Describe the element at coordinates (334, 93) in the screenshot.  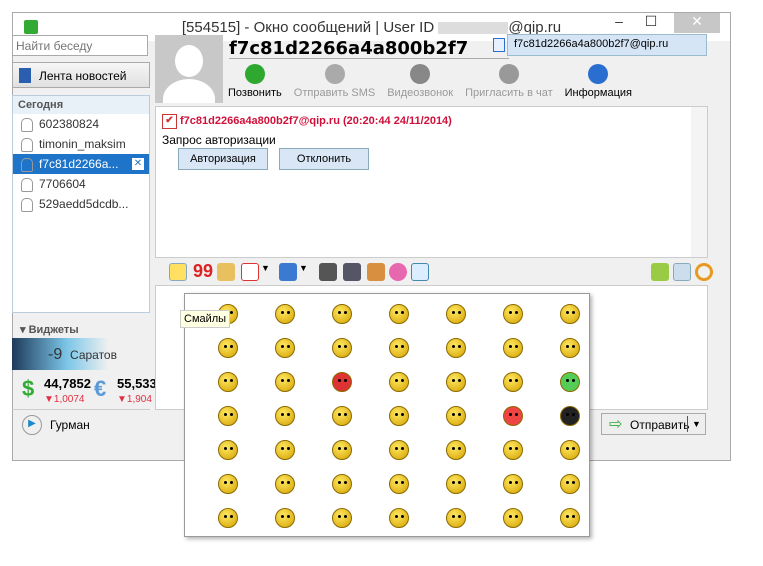
I see `action-label: Отправить SMS` at that location.